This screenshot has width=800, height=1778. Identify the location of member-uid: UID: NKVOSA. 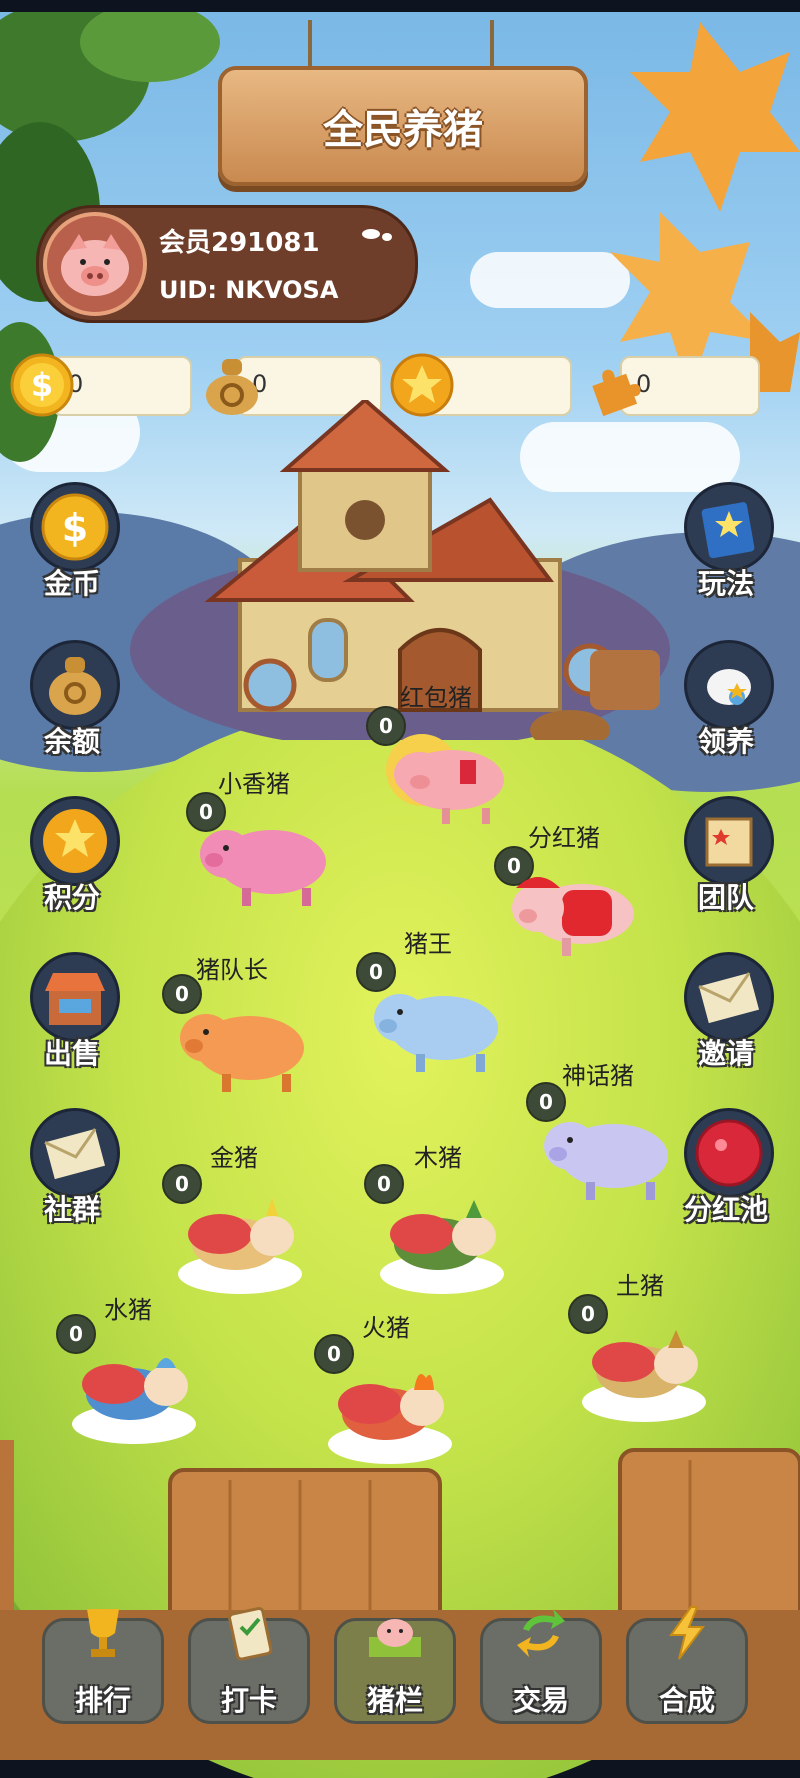
(249, 290).